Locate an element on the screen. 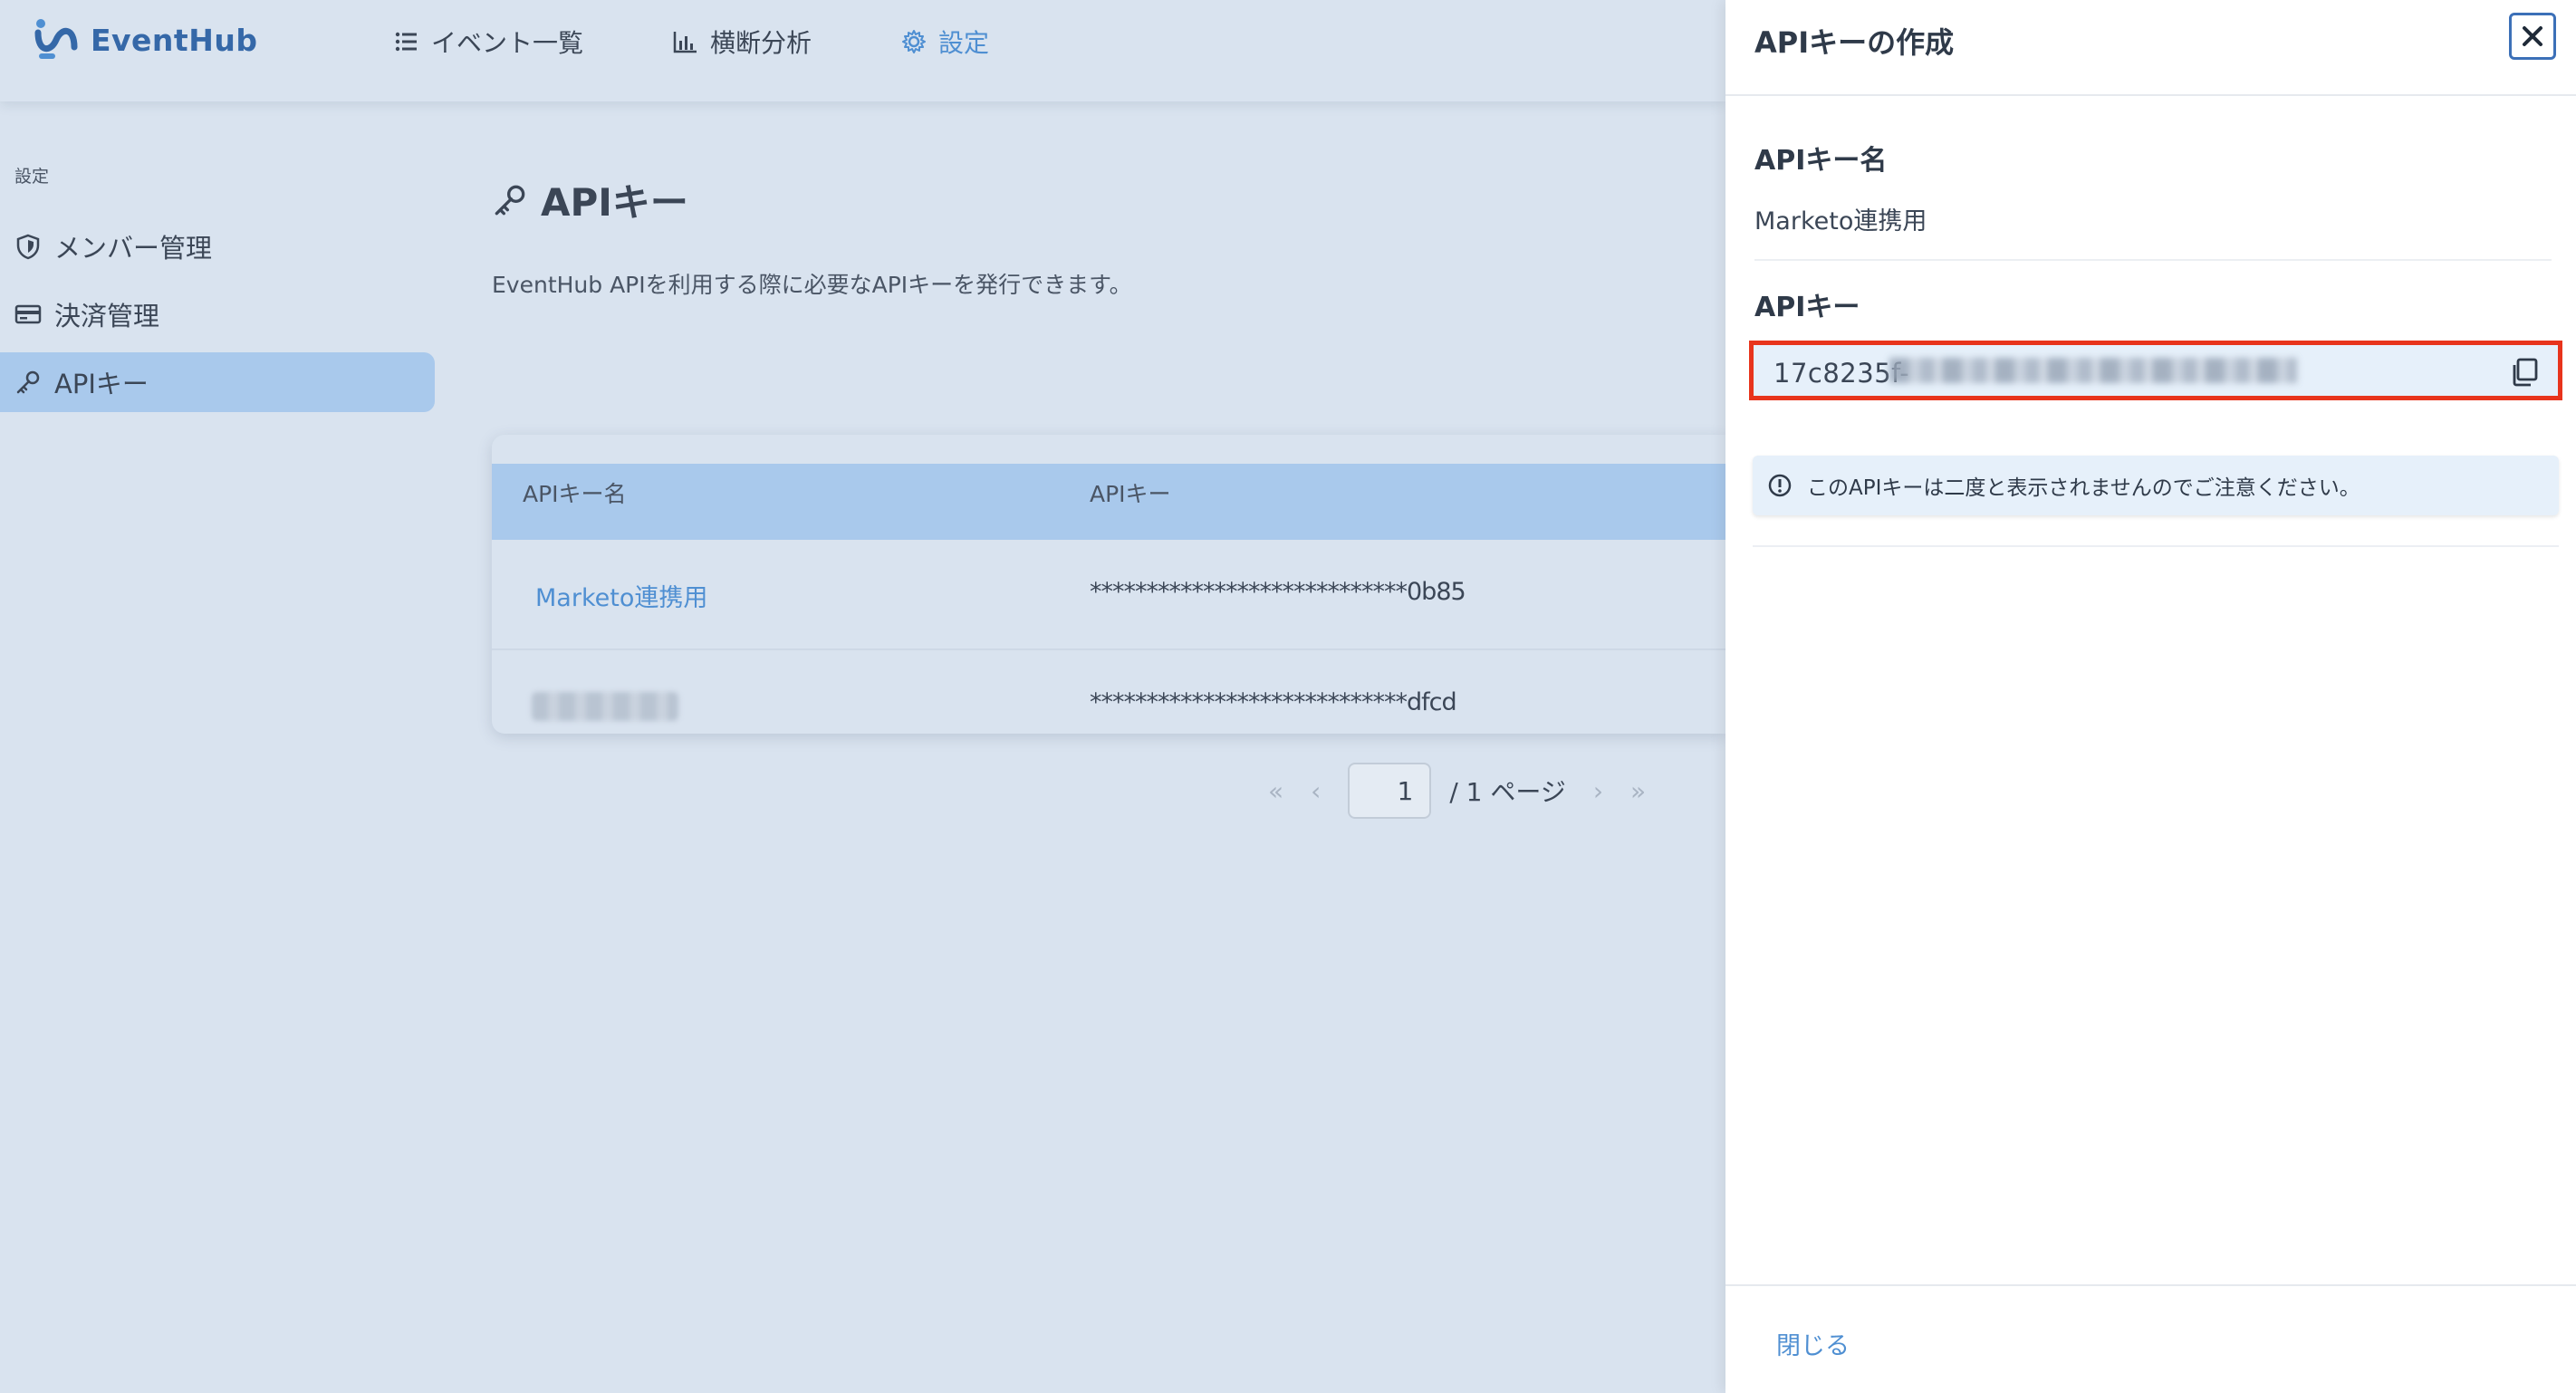  alert-circle-icon is located at coordinates (1780, 485).